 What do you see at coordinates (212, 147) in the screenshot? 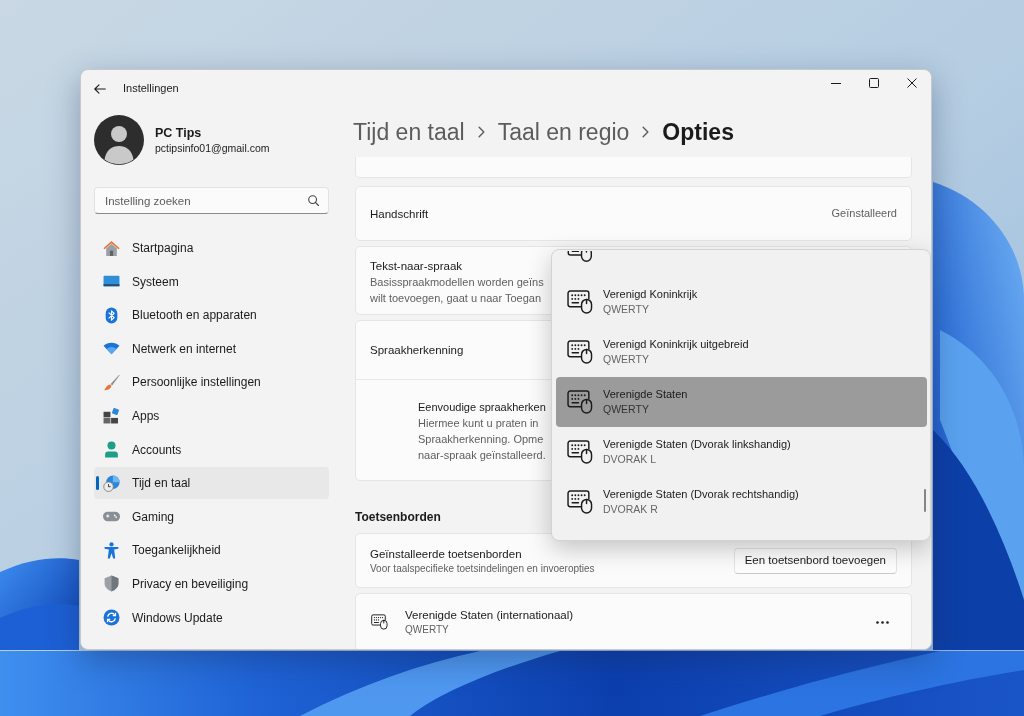
I see `profile-email: pctipsinfo01@gmail.com` at bounding box center [212, 147].